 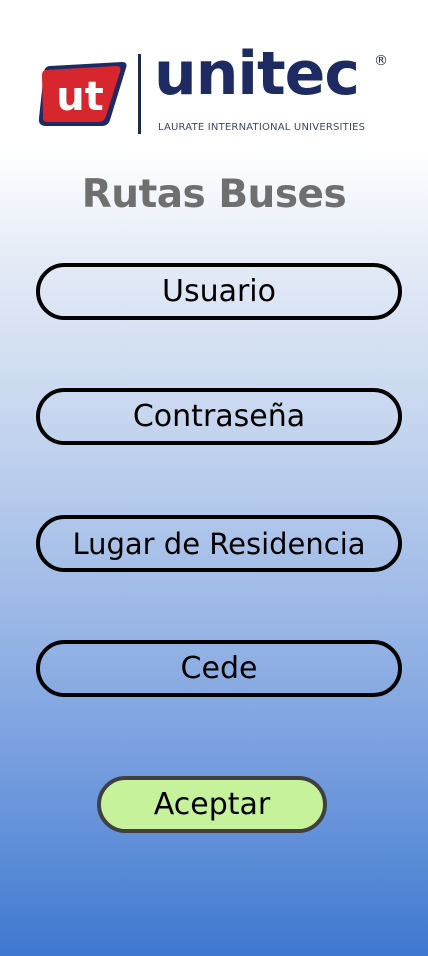 I want to click on residence-field-label: Lugar de Residencia, so click(x=219, y=543).